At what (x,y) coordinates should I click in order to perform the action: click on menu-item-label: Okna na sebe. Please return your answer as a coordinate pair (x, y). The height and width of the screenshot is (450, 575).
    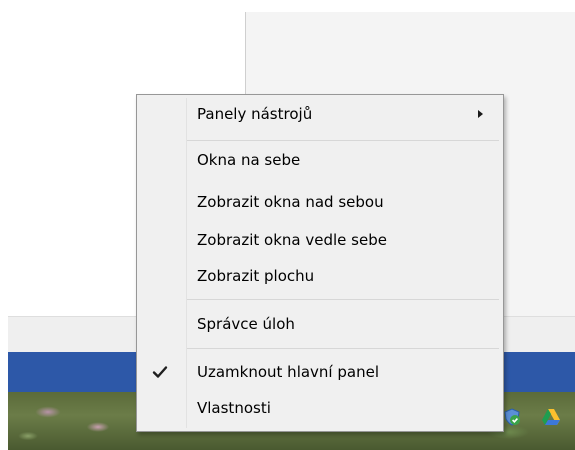
    Looking at the image, I should click on (249, 160).